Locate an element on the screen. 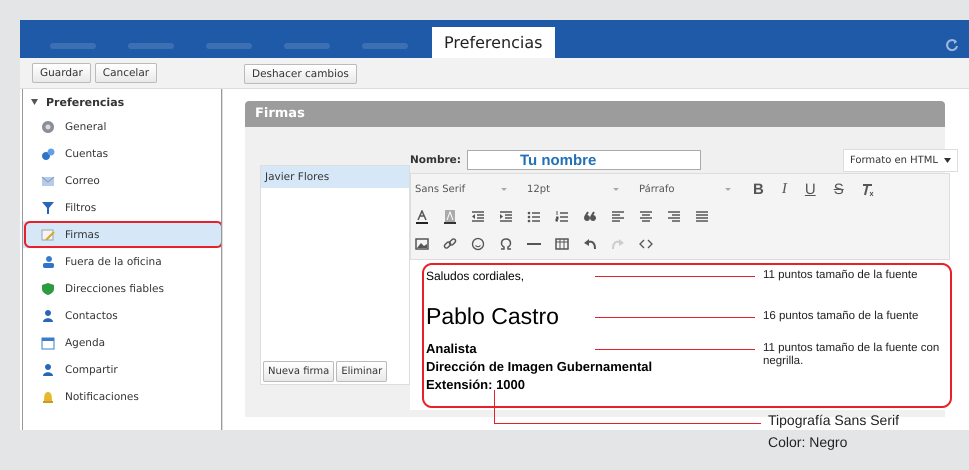 The image size is (969, 470). sidebar-item: Filtros is located at coordinates (122, 207).